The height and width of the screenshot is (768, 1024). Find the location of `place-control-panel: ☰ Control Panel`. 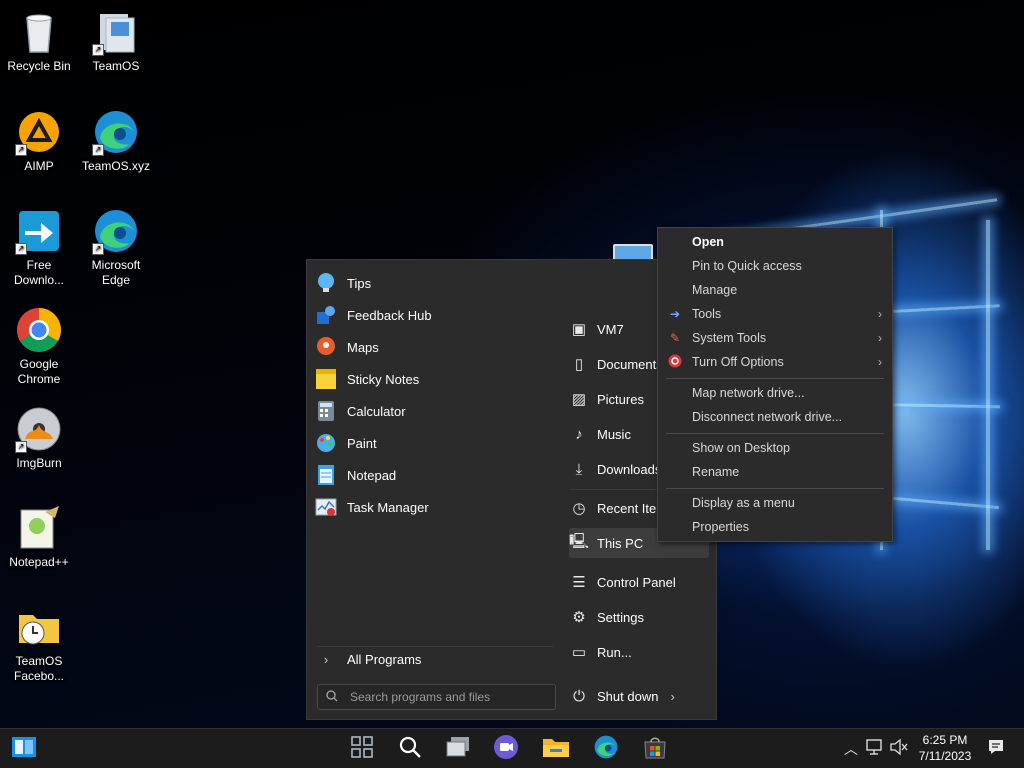

place-control-panel: ☰ Control Panel is located at coordinates (639, 582).